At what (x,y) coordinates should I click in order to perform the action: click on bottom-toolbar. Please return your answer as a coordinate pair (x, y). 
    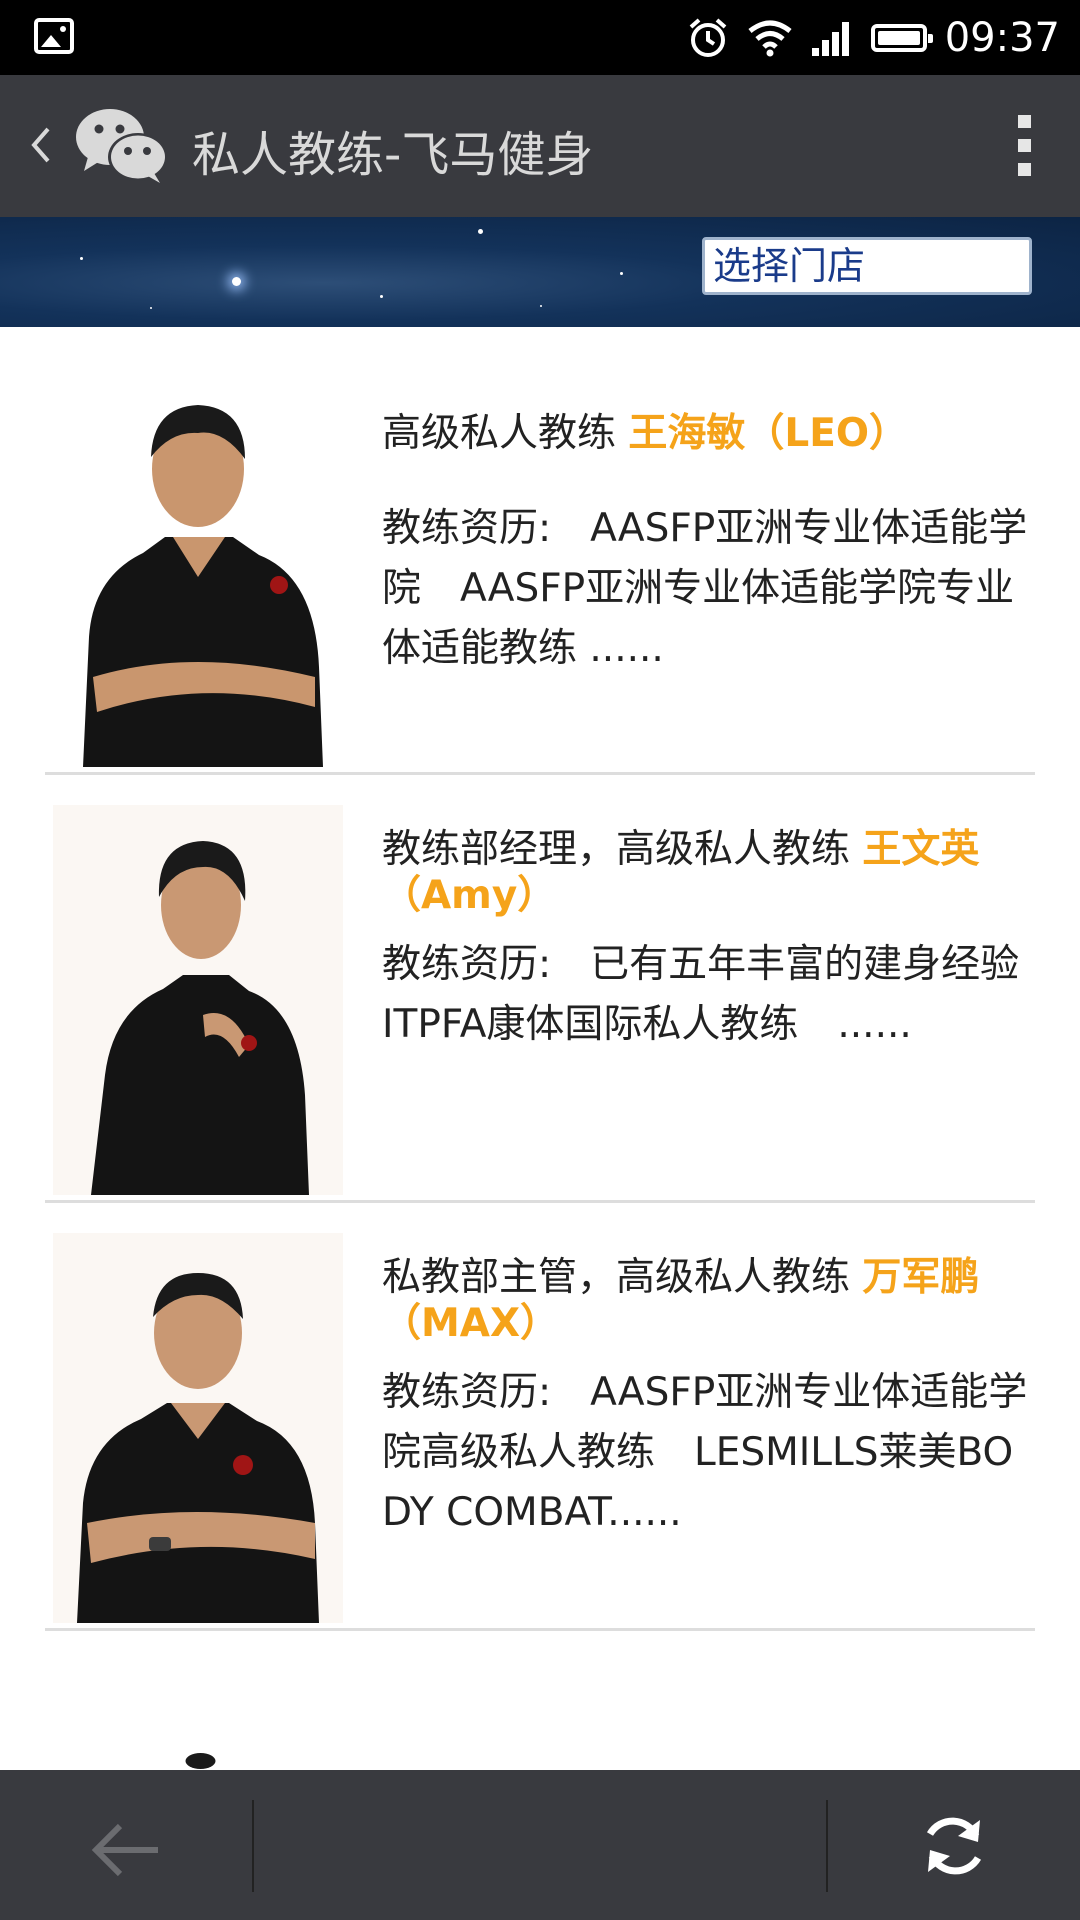
    Looking at the image, I should click on (540, 1845).